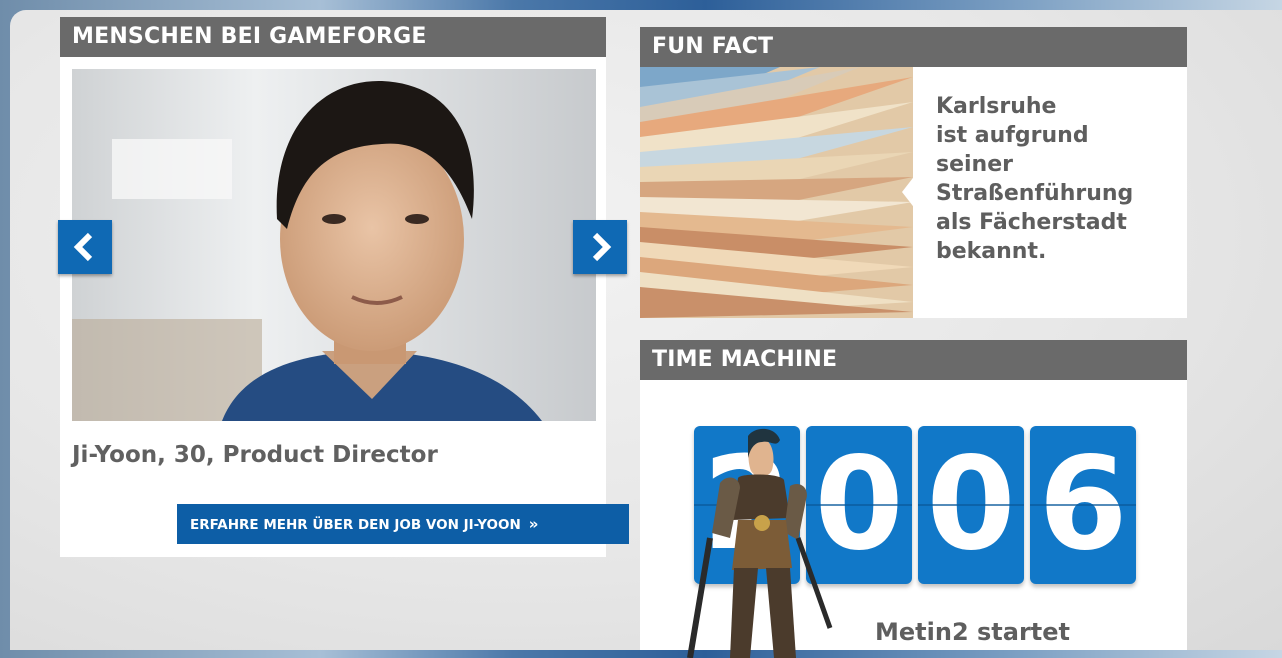 This screenshot has height=658, width=1282. I want to click on year-digit: 0, so click(971, 505).